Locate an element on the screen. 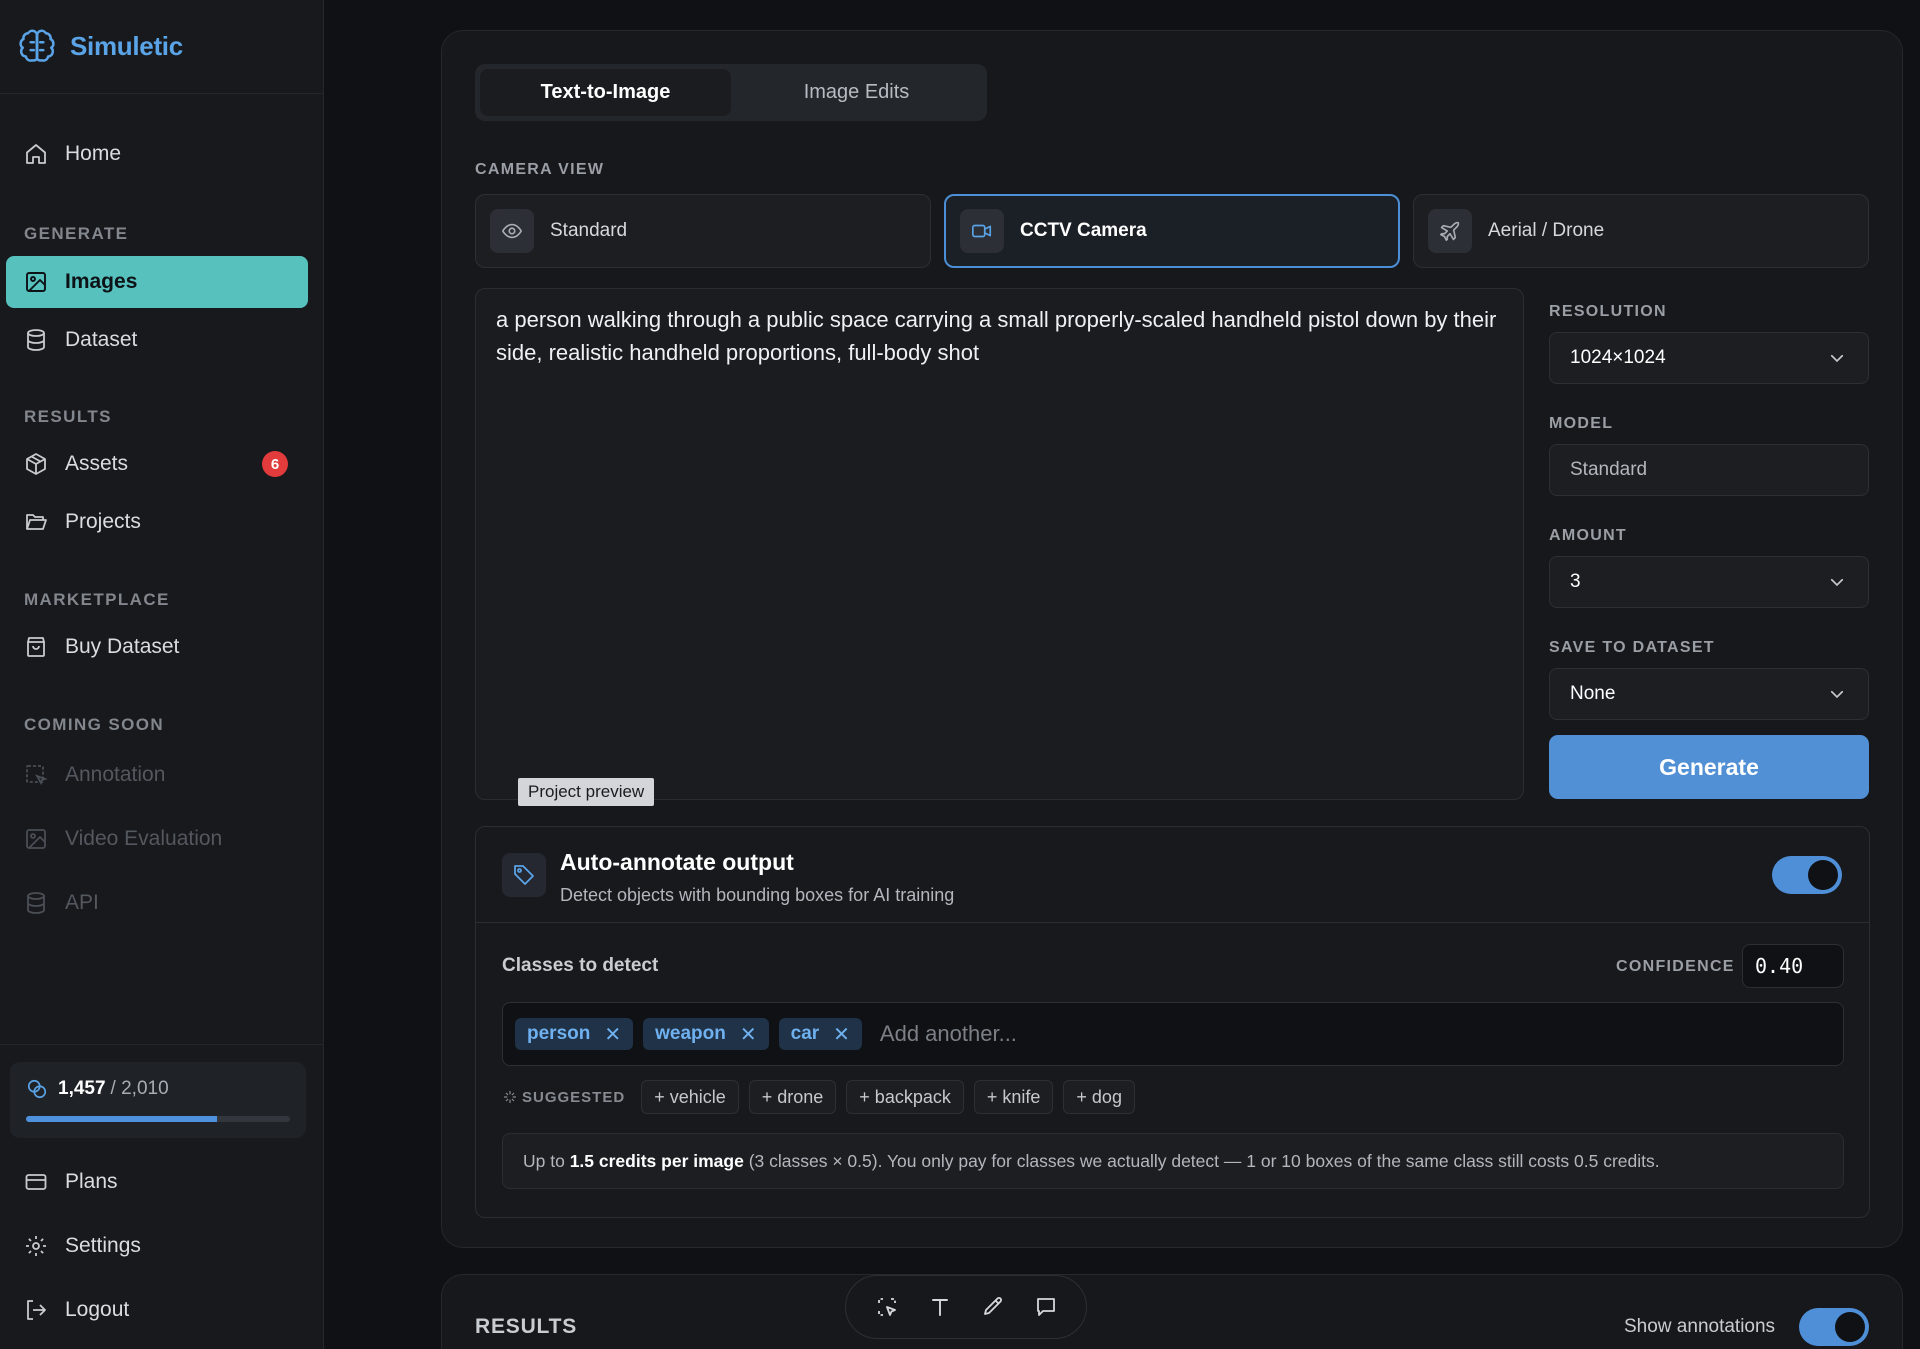 The width and height of the screenshot is (1920, 1349). sidebar-item-buy-dataset: Buy Dataset is located at coordinates (157, 647).